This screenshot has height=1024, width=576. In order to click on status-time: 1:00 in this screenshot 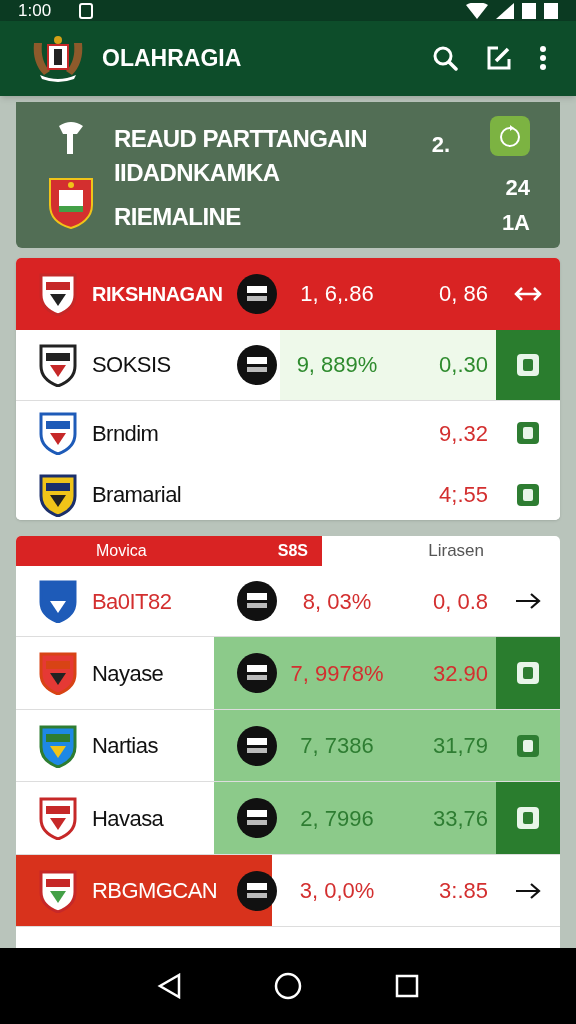, I will do `click(35, 11)`.